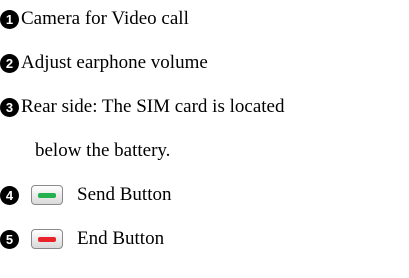  What do you see at coordinates (103, 150) in the screenshot?
I see `item-text-continuation: below the battery.` at bounding box center [103, 150].